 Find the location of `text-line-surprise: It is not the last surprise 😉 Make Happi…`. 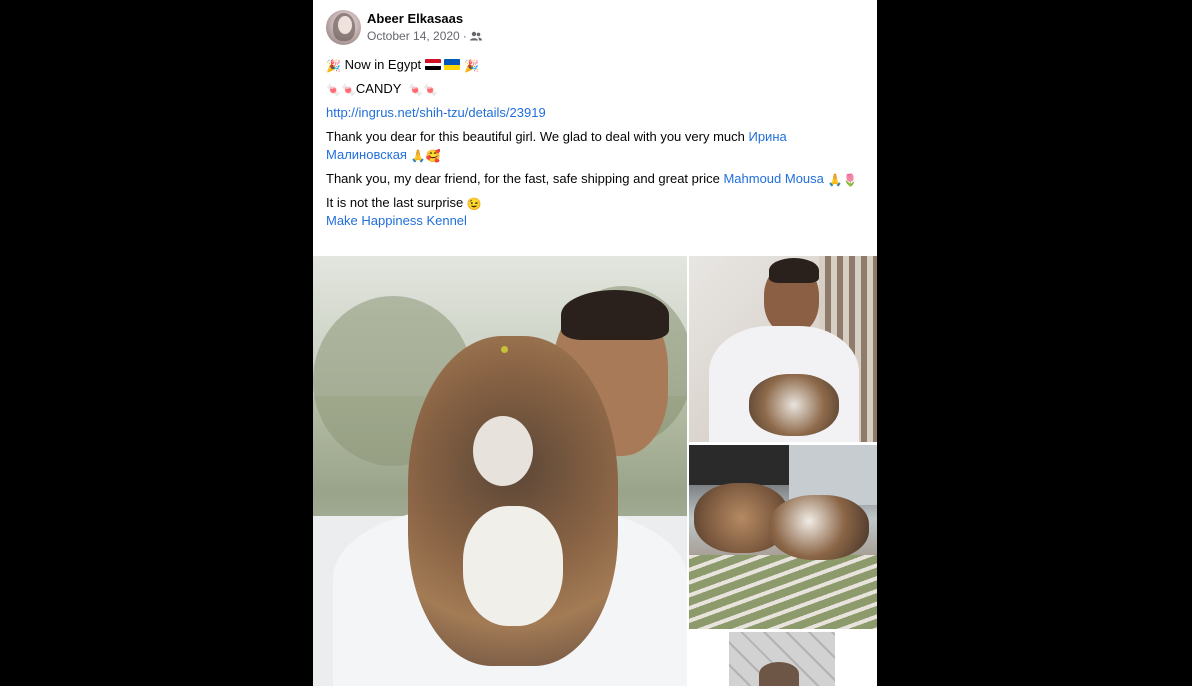

text-line-surprise: It is not the last surprise 😉 Make Happi… is located at coordinates (593, 212).